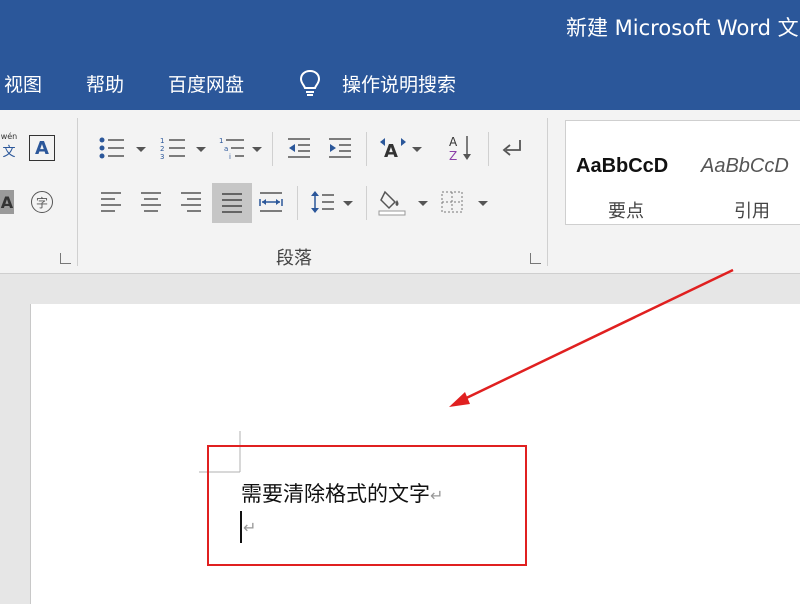 The image size is (800, 604). I want to click on line-spacing-icon, so click(323, 202).